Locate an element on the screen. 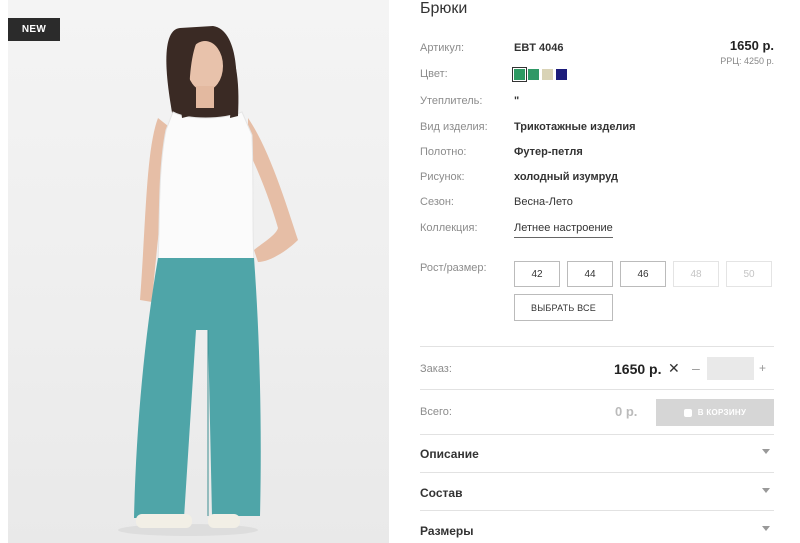 The width and height of the screenshot is (800, 543). accordion-label: Описание is located at coordinates (449, 454).